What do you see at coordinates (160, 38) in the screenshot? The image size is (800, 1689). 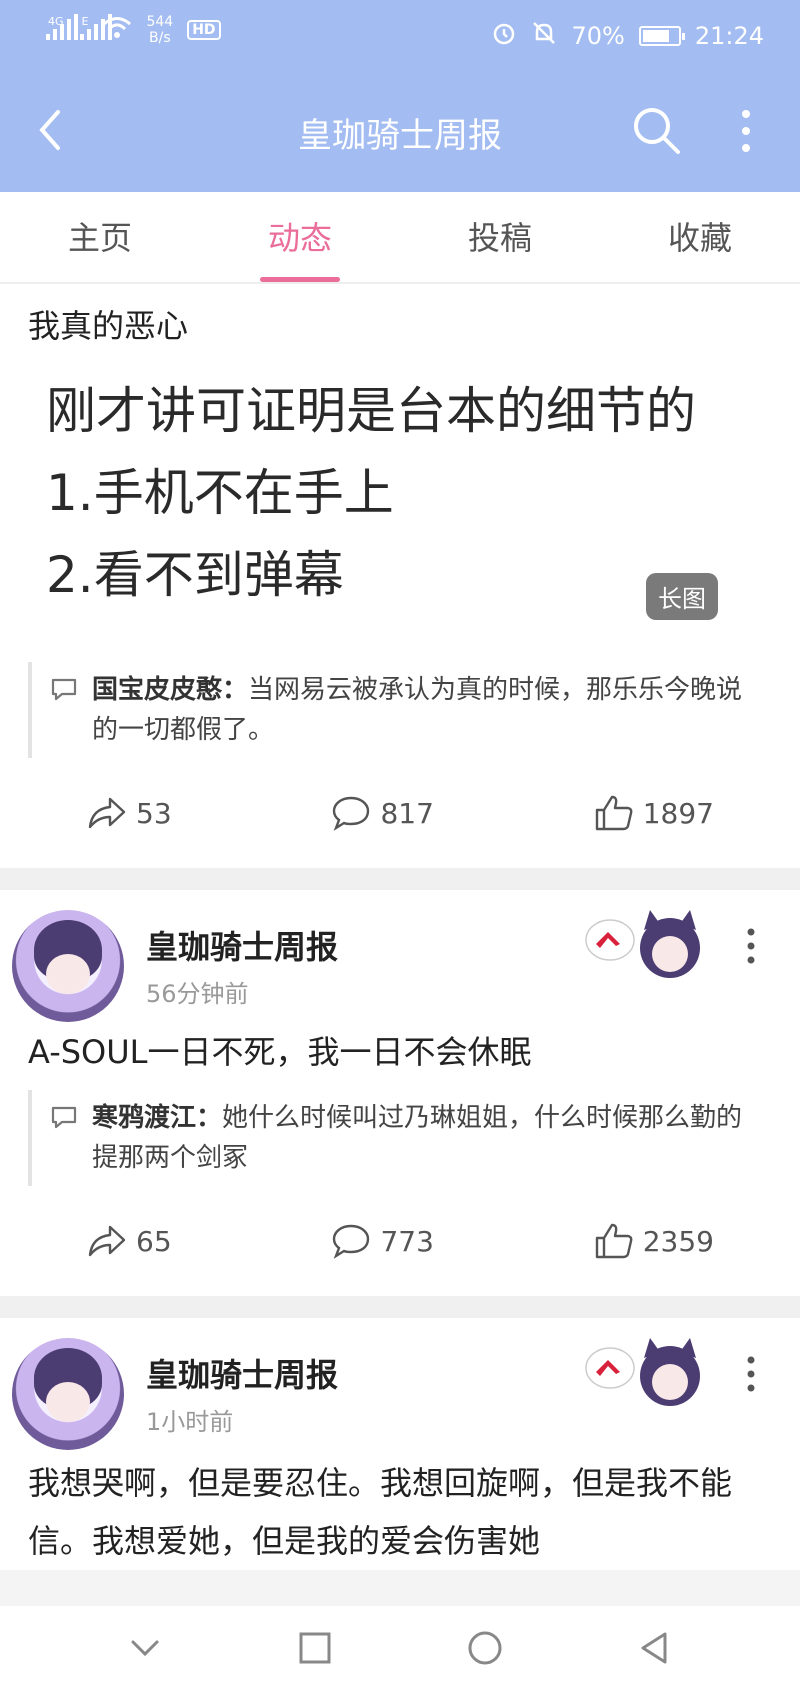 I see `net-speed-unit: B/s` at bounding box center [160, 38].